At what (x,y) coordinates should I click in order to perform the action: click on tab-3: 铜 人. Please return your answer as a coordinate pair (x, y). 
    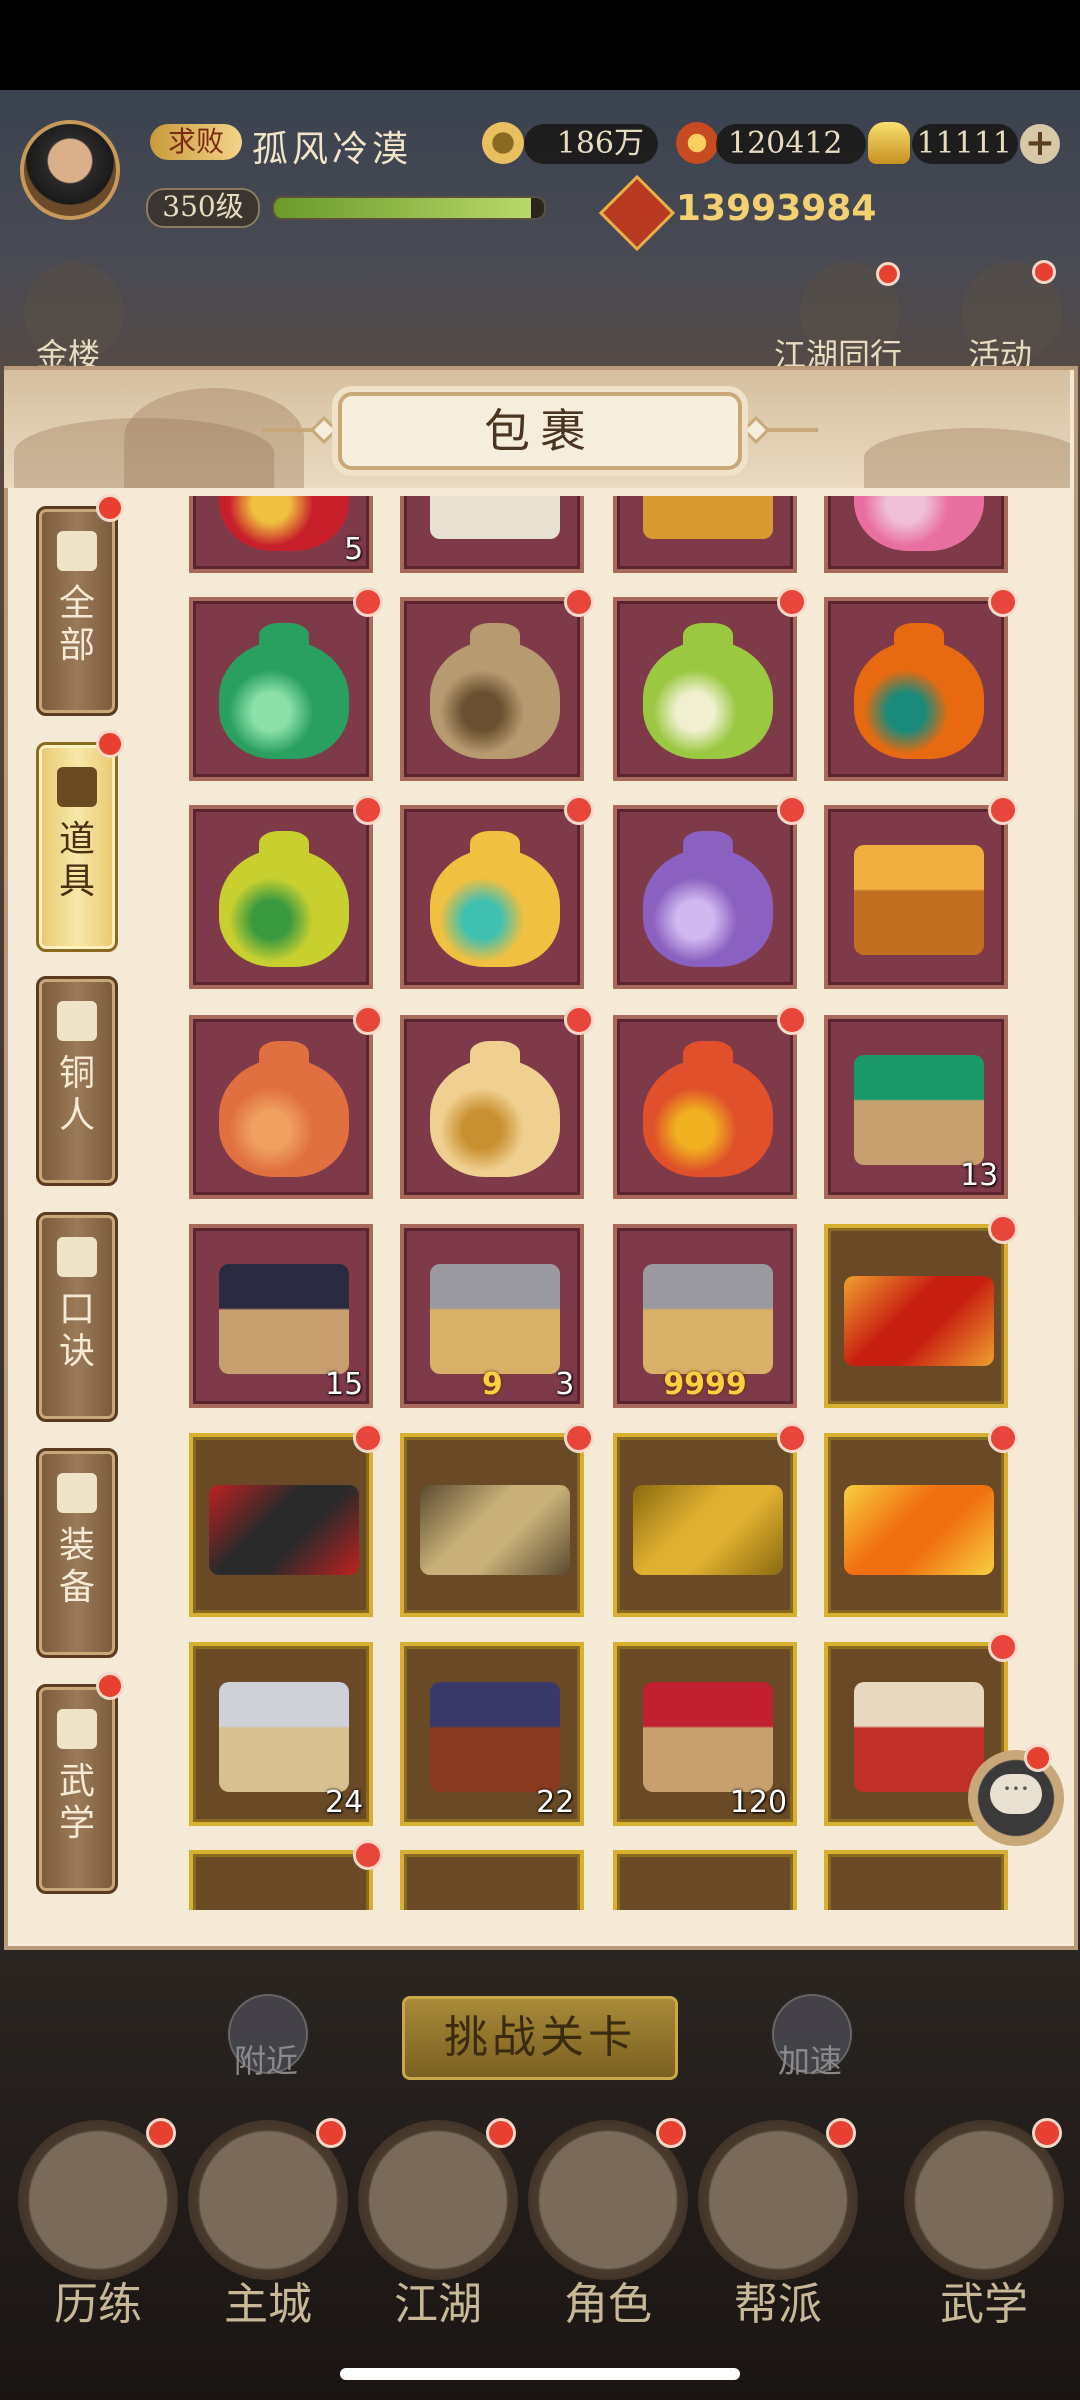
    Looking at the image, I should click on (77, 1081).